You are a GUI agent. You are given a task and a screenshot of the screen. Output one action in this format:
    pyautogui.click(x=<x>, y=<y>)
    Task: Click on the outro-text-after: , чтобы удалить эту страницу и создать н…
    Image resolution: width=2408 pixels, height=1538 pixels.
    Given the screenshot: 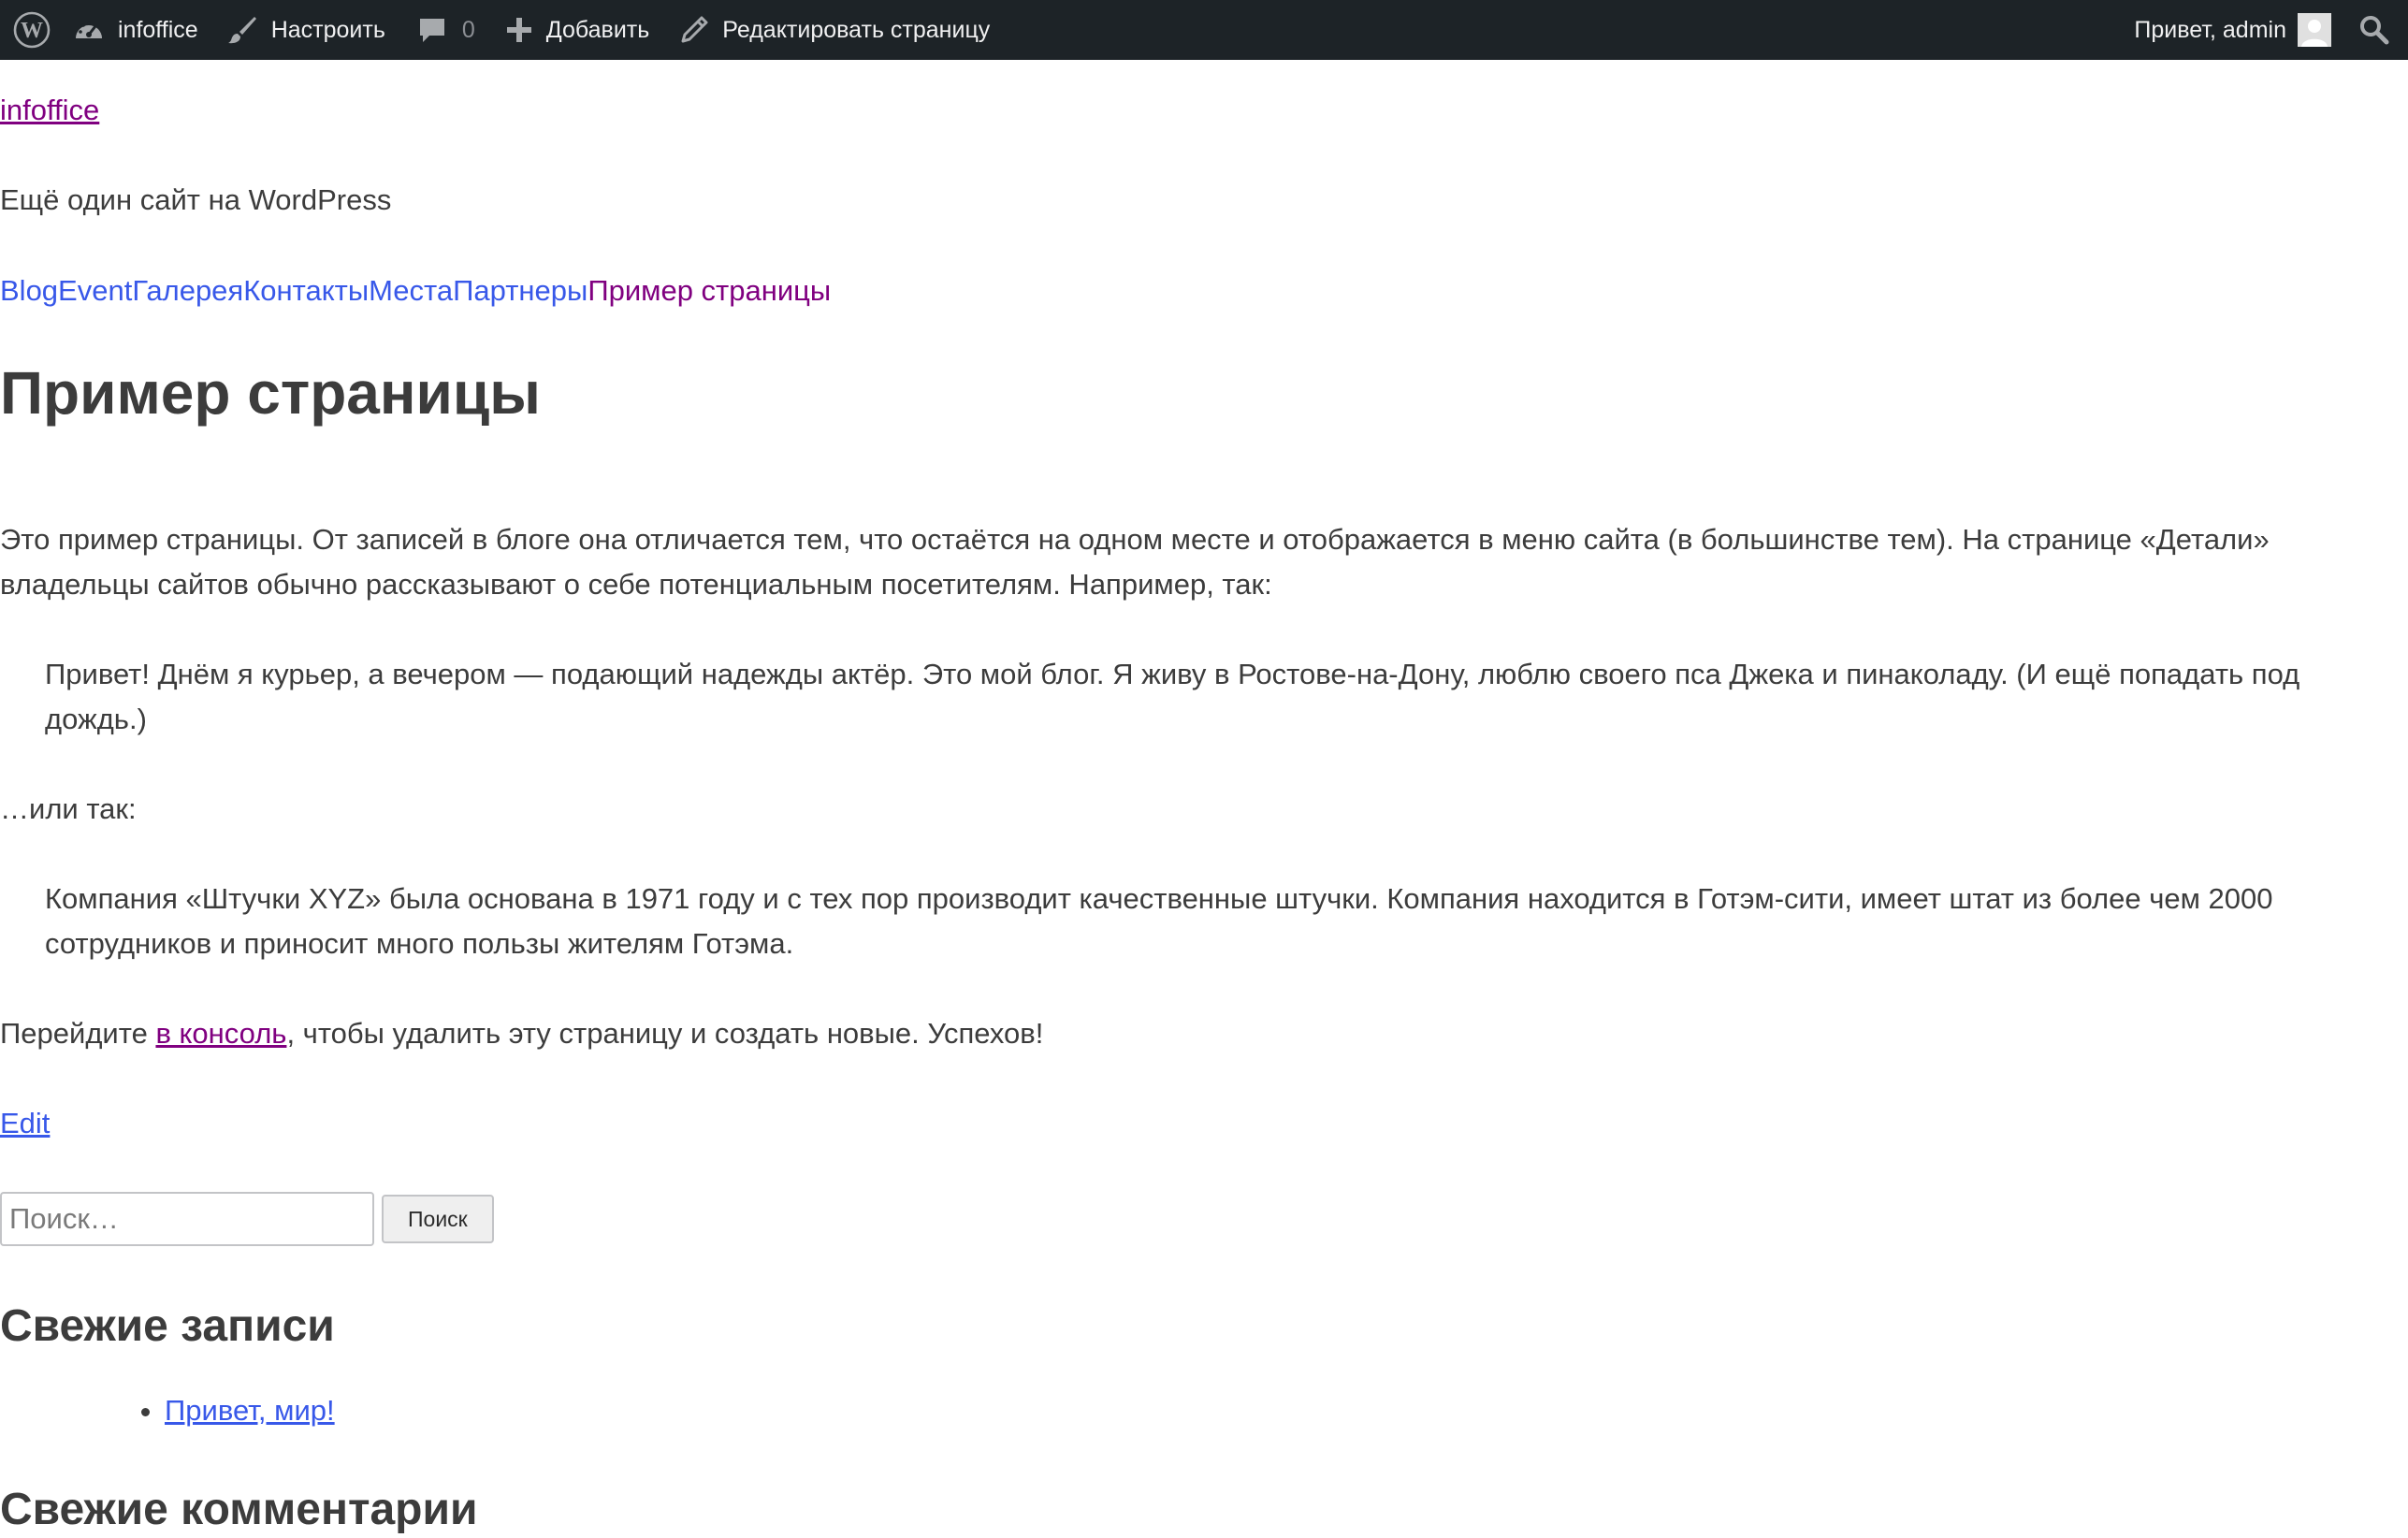 What is the action you would take?
    pyautogui.click(x=665, y=1034)
    